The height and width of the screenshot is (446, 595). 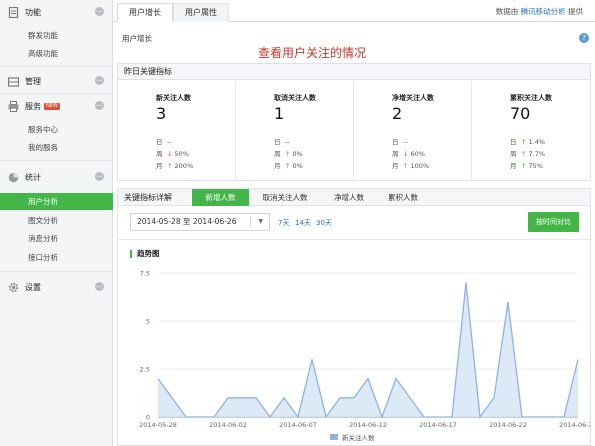 I want to click on top-tab-bar: 用户增长 用户属性 数据由 腾讯移动分析 提供, so click(x=354, y=11).